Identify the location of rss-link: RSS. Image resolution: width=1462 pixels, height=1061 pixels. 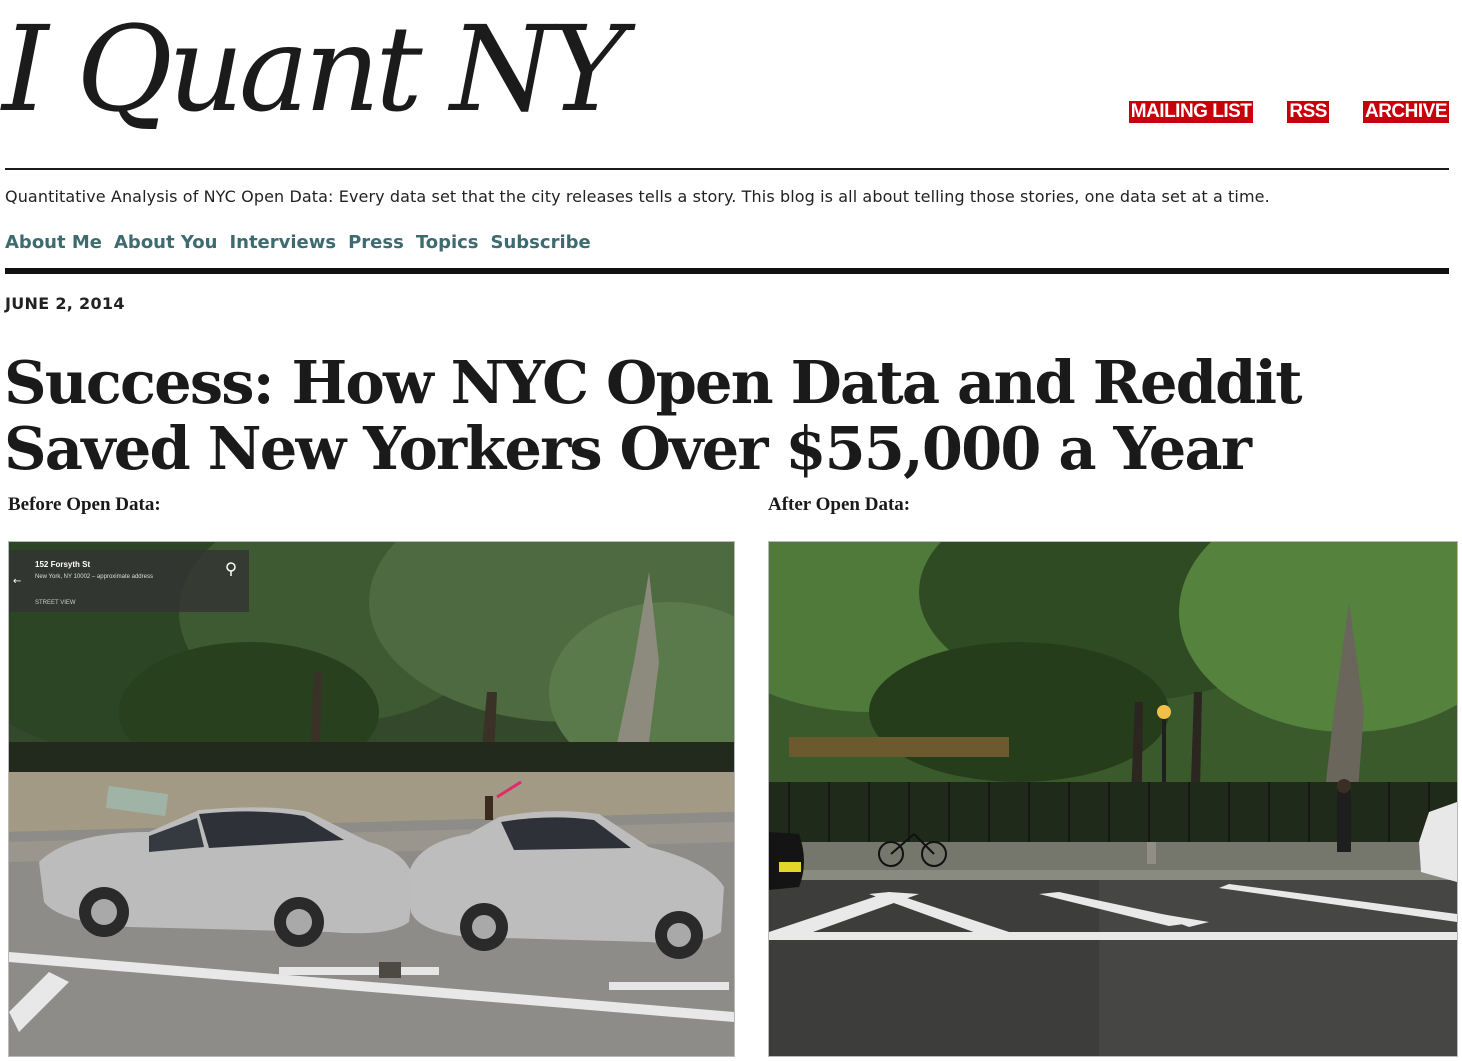
(1308, 112).